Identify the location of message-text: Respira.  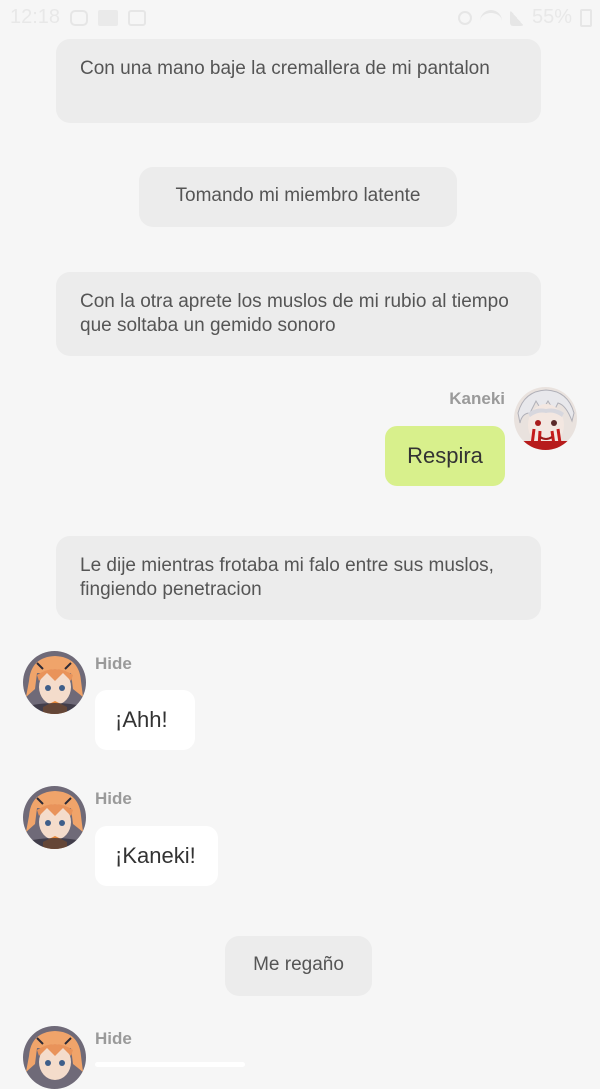
(445, 455).